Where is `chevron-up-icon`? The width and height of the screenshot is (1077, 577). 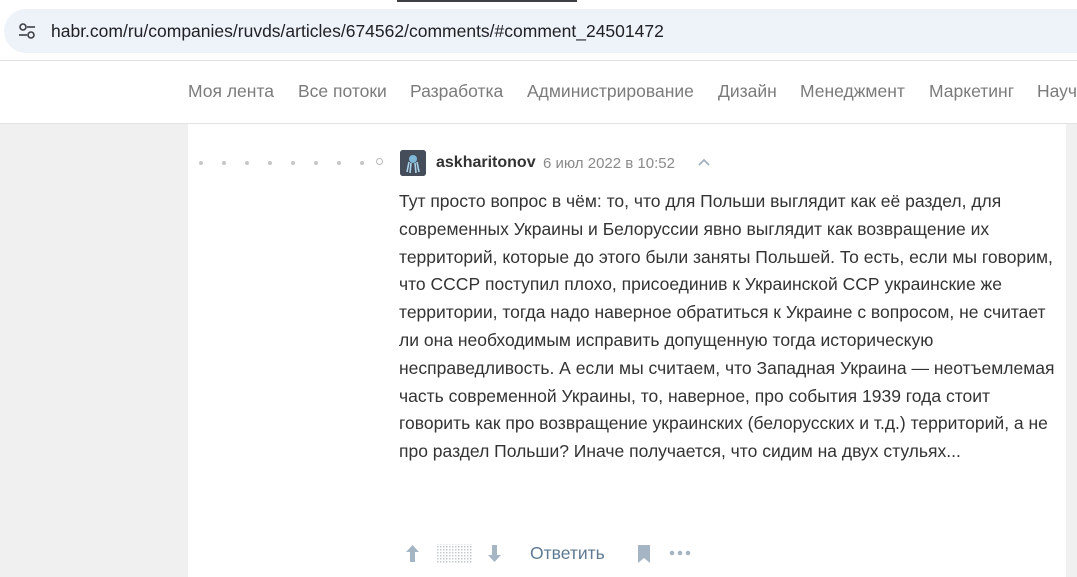 chevron-up-icon is located at coordinates (704, 162).